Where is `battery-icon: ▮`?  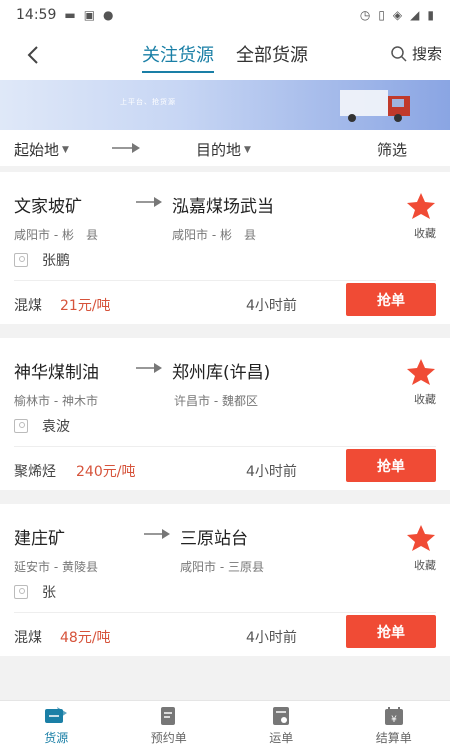 battery-icon: ▮ is located at coordinates (430, 15).